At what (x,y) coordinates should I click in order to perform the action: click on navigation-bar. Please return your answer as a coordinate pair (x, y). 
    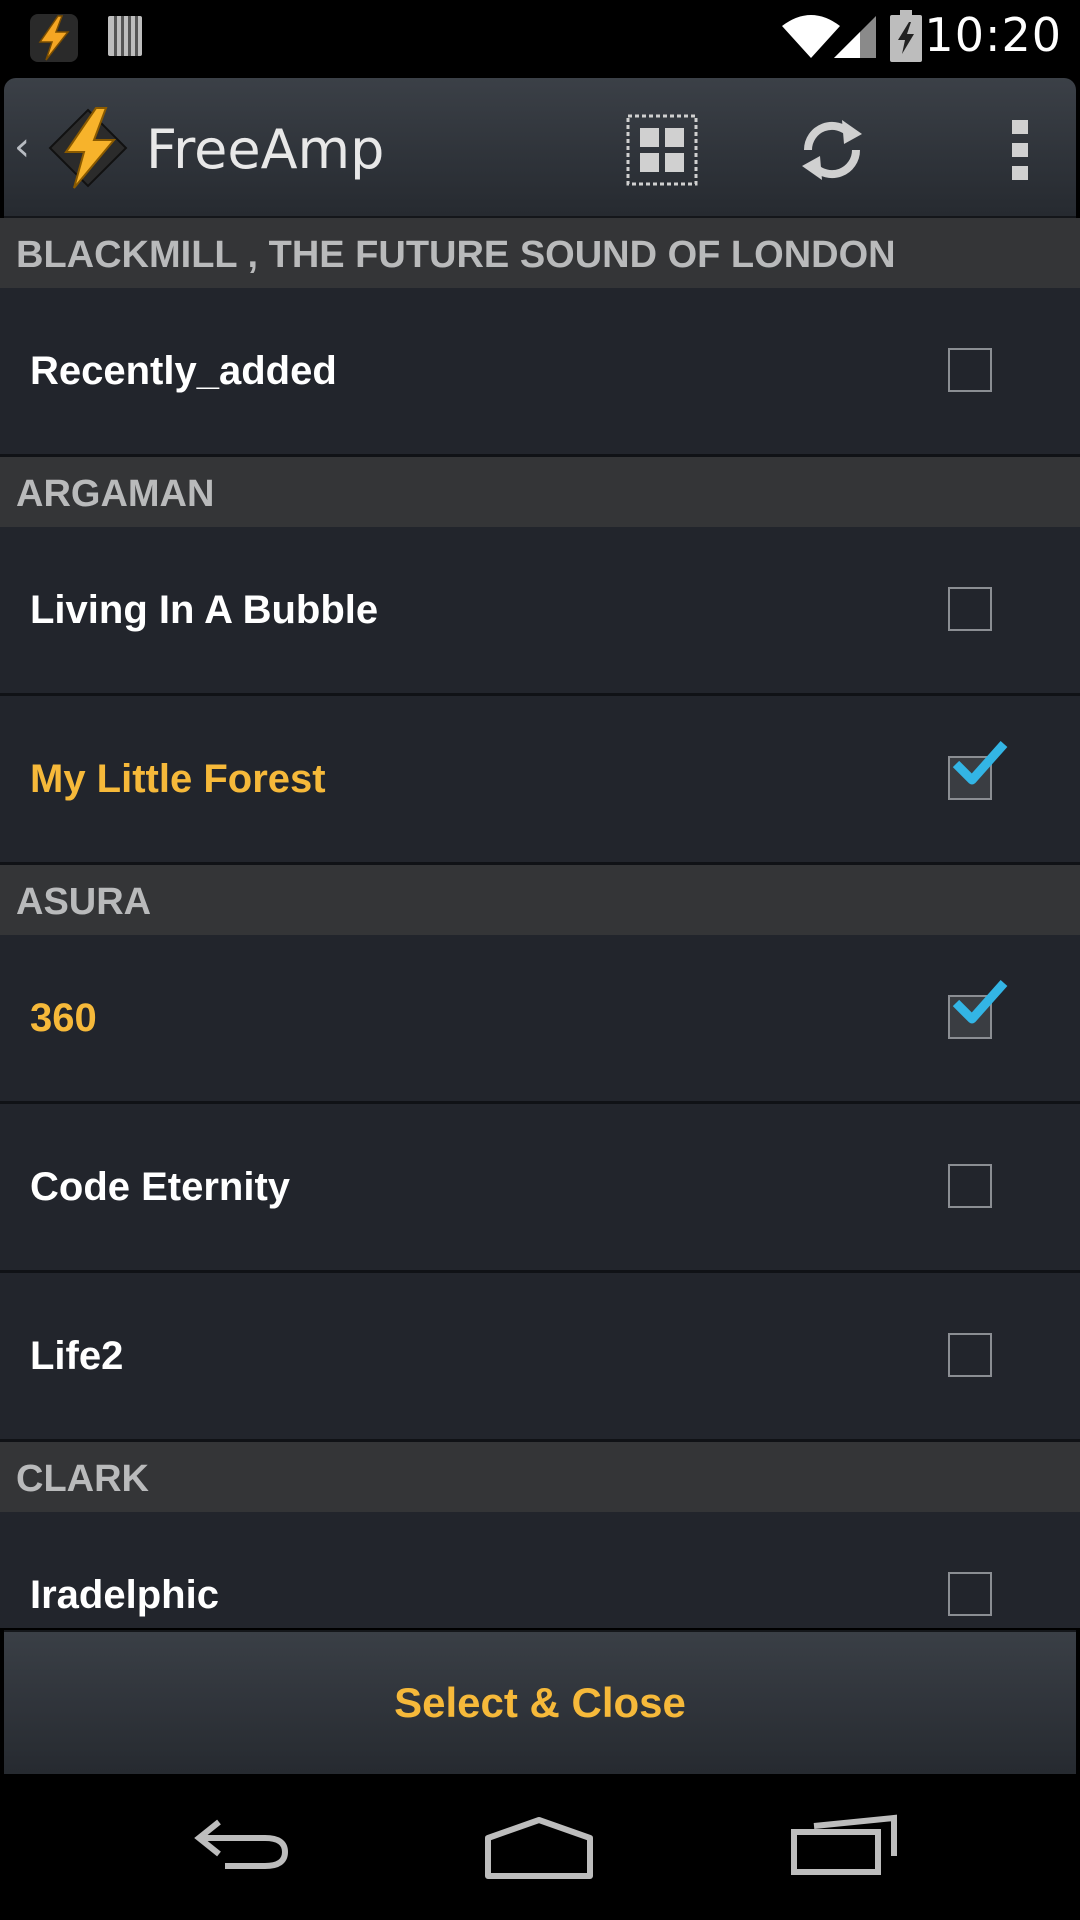
    Looking at the image, I should click on (540, 1847).